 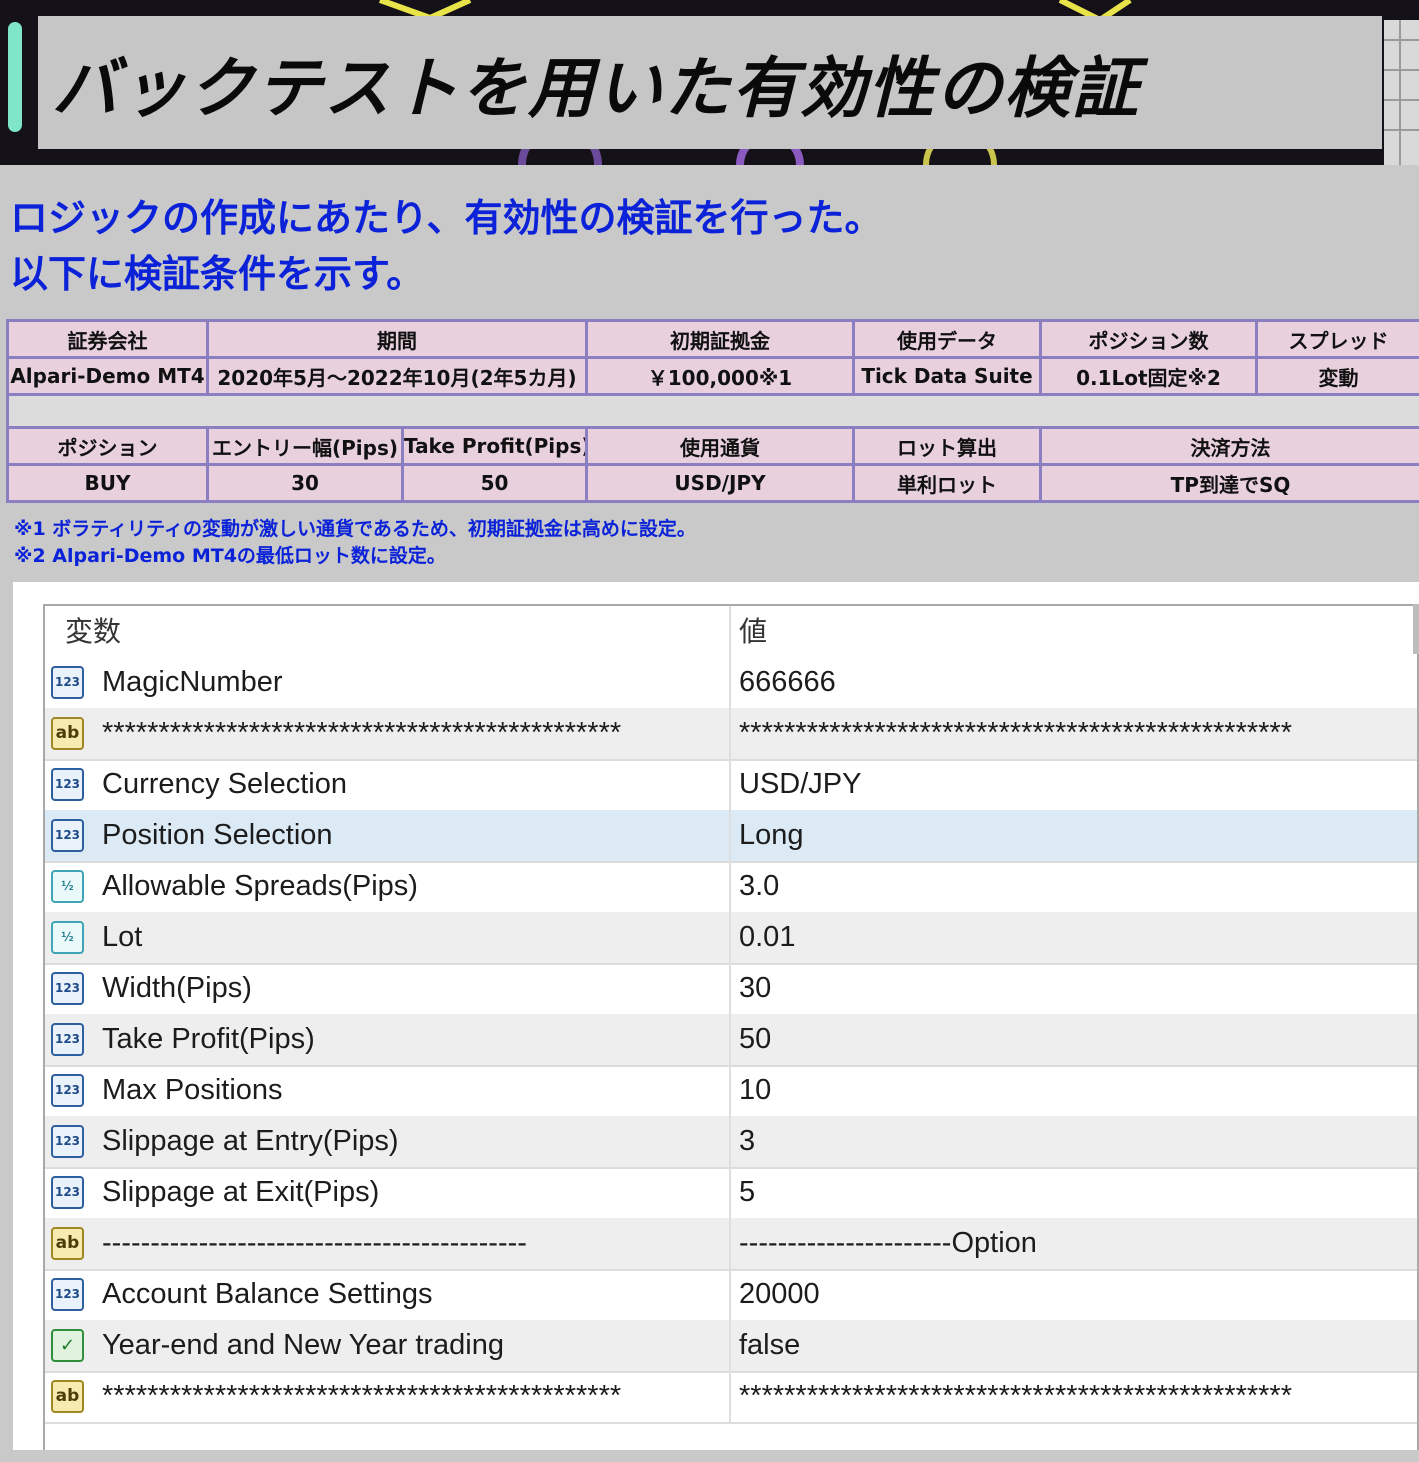 I want to click on table-cell: 初期証拠金, so click(x=720, y=339).